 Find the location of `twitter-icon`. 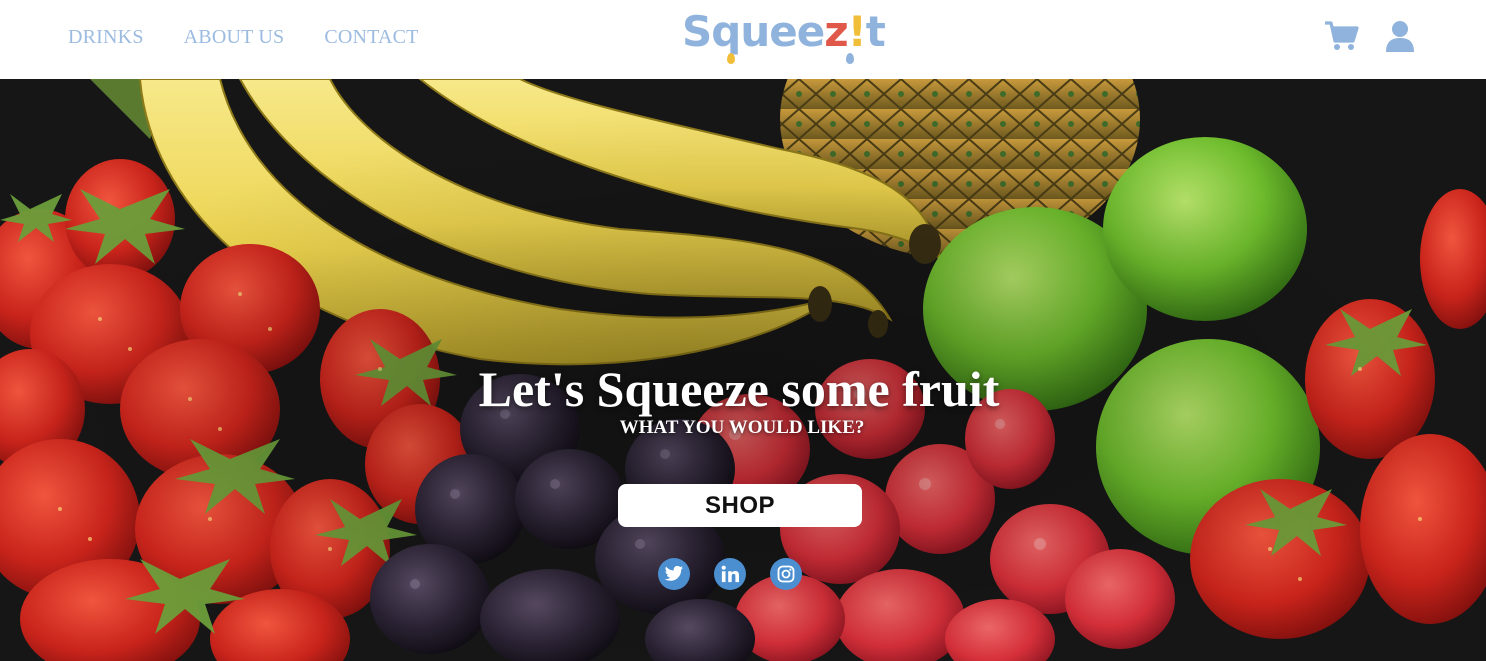

twitter-icon is located at coordinates (674, 574).